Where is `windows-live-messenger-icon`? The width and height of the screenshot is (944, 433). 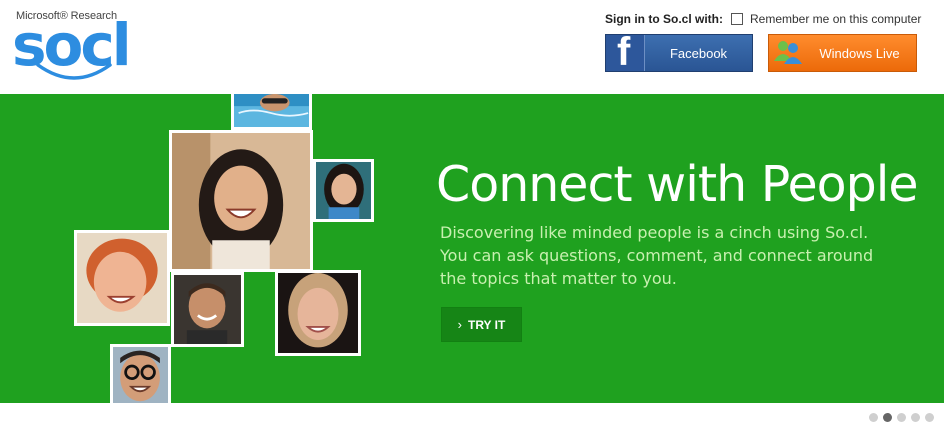
windows-live-messenger-icon is located at coordinates (789, 53).